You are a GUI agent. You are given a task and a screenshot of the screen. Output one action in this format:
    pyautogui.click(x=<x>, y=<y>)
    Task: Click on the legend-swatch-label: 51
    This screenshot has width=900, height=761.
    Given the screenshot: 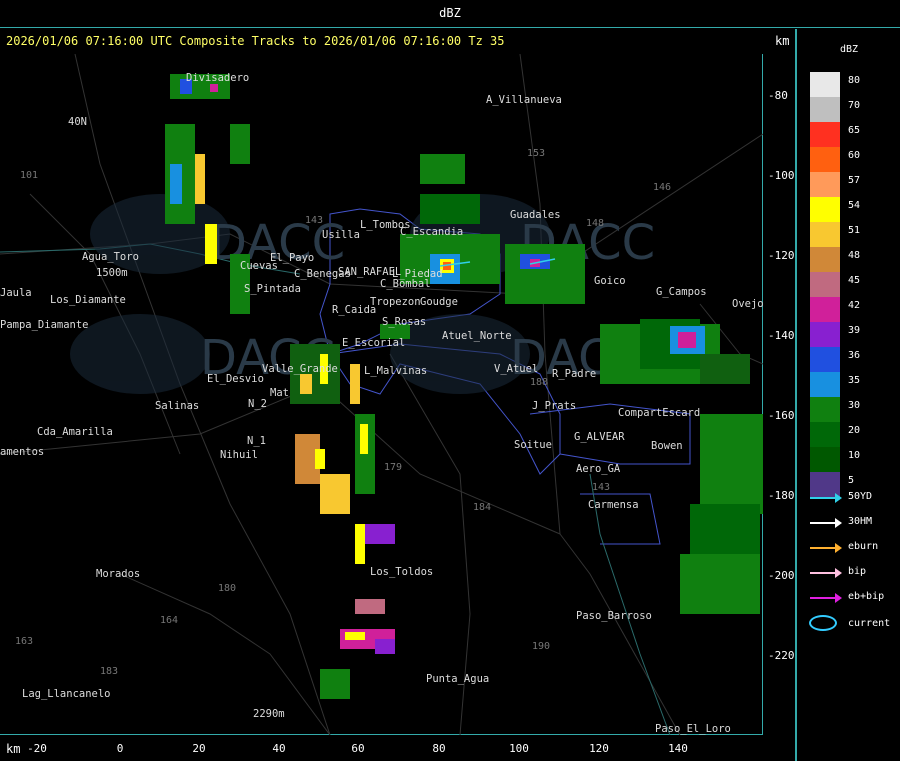 What is the action you would take?
    pyautogui.click(x=854, y=230)
    